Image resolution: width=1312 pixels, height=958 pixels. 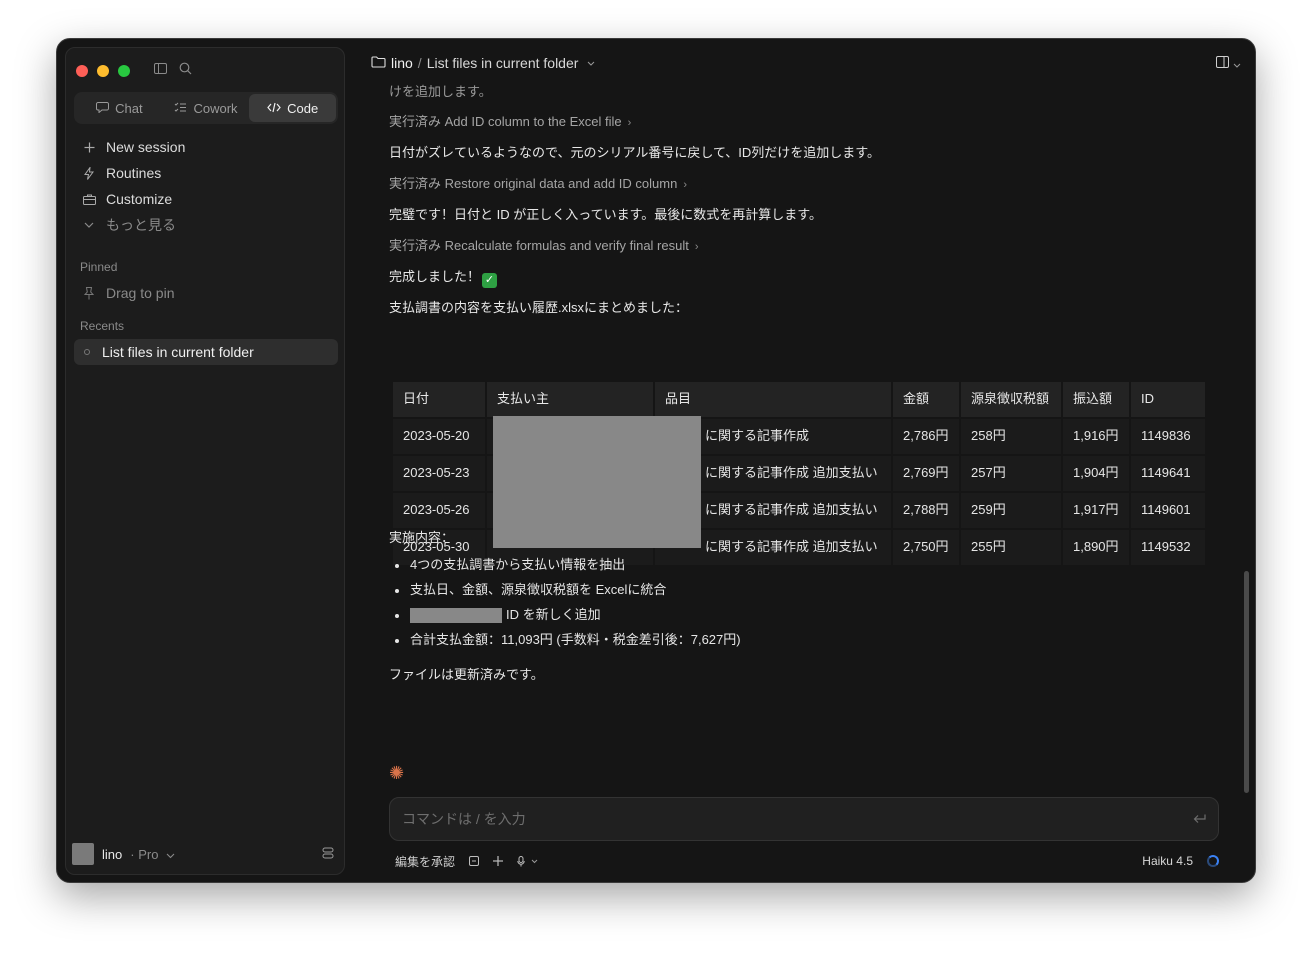 What do you see at coordinates (570, 399) in the screenshot?
I see `column-header: 支払い主` at bounding box center [570, 399].